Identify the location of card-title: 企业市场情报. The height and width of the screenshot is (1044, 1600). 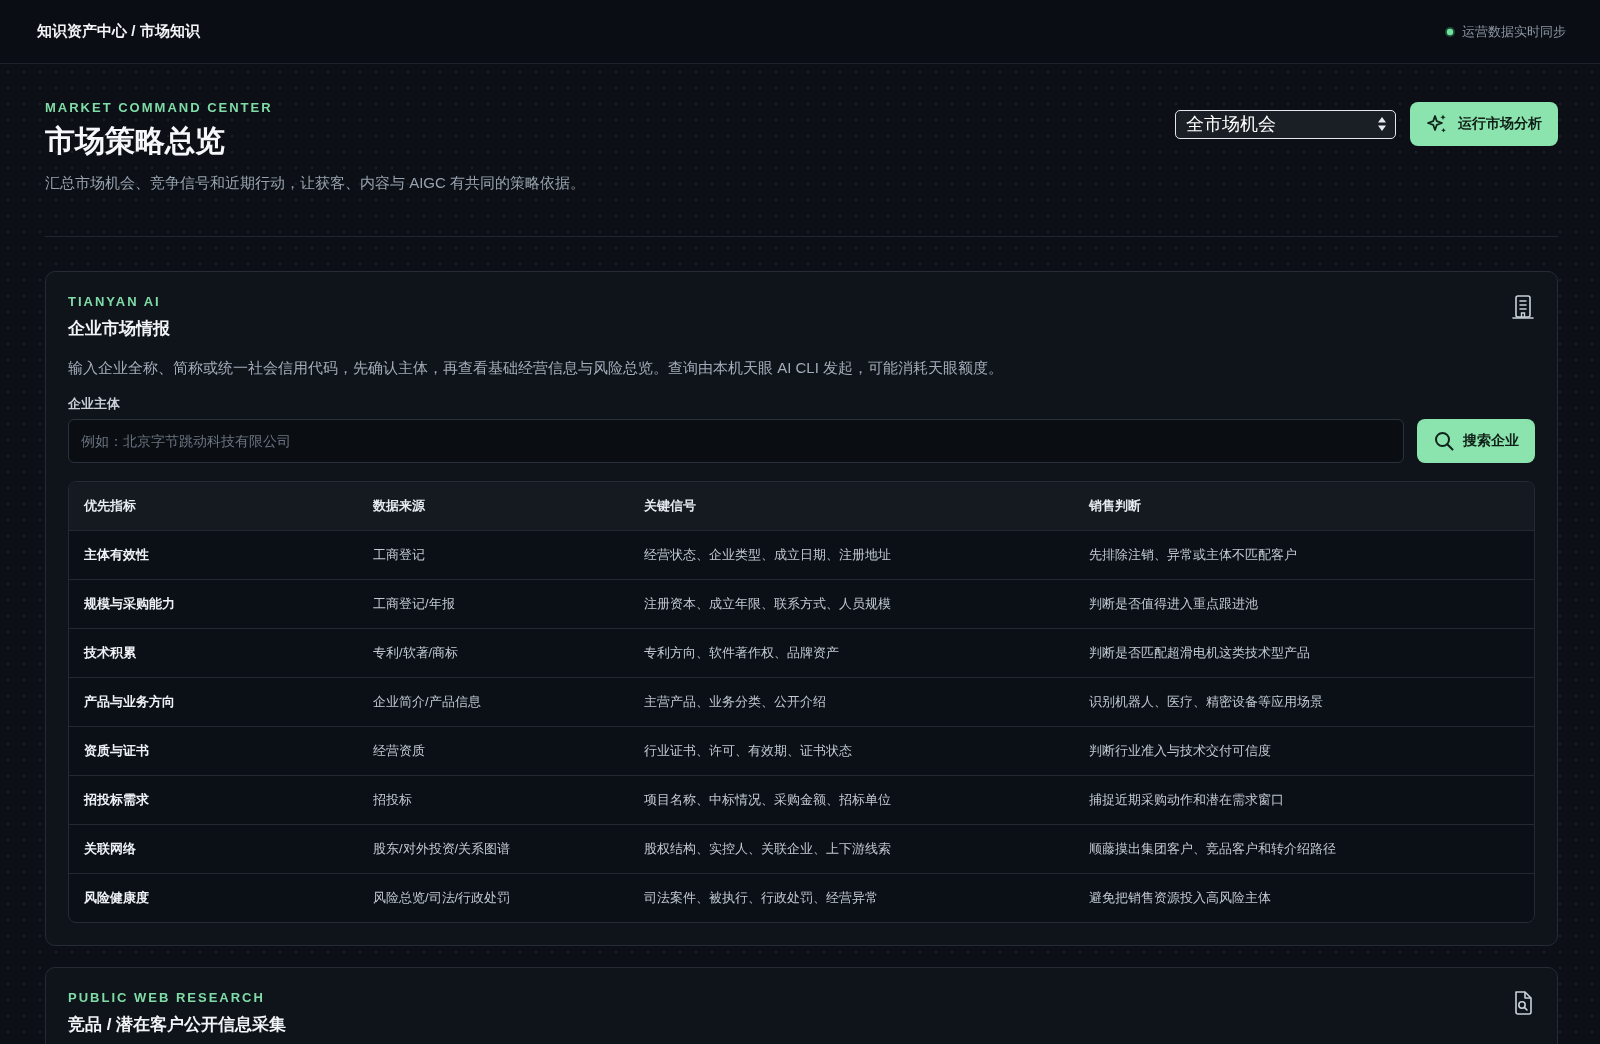
(119, 329).